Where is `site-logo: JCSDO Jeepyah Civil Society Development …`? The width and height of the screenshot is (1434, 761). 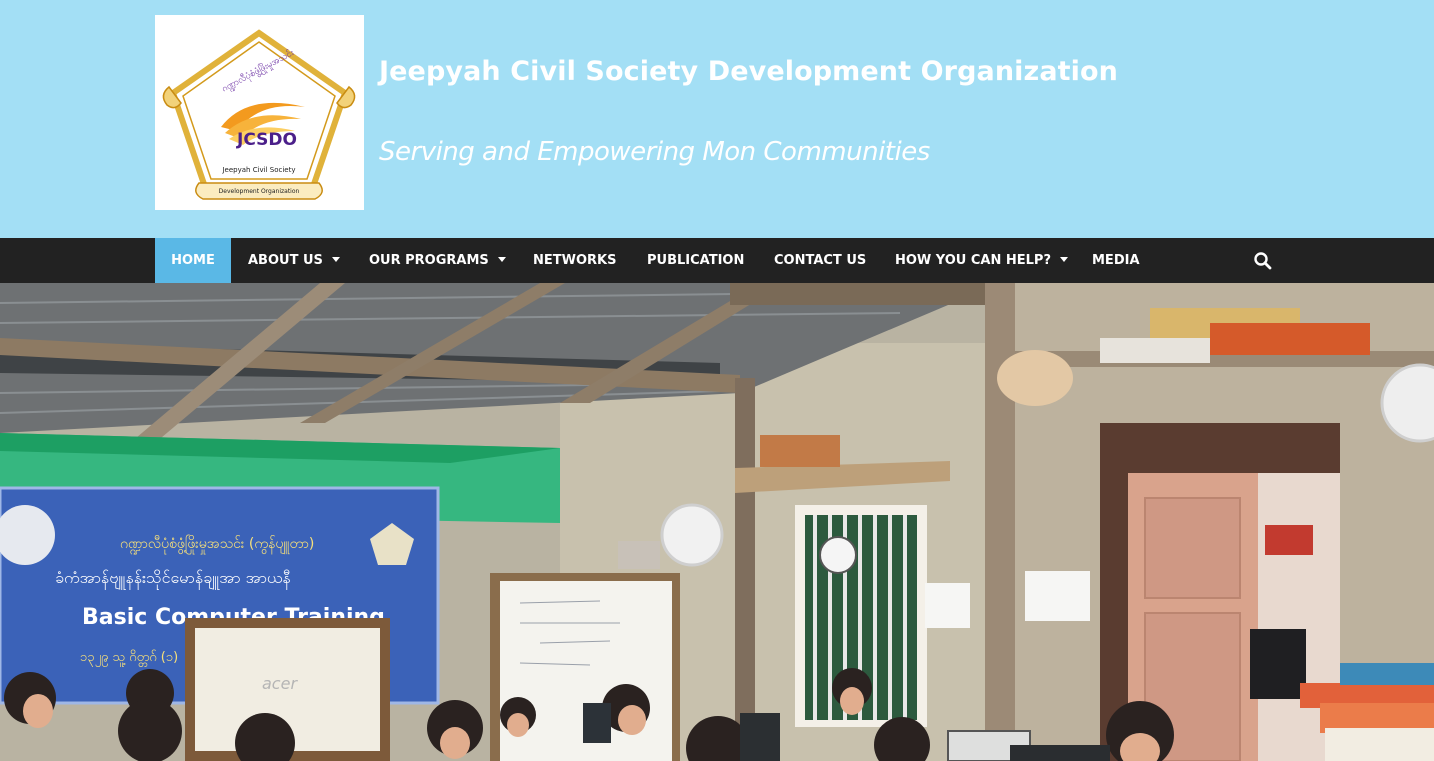
site-logo: JCSDO Jeepyah Civil Society Development … is located at coordinates (259, 112).